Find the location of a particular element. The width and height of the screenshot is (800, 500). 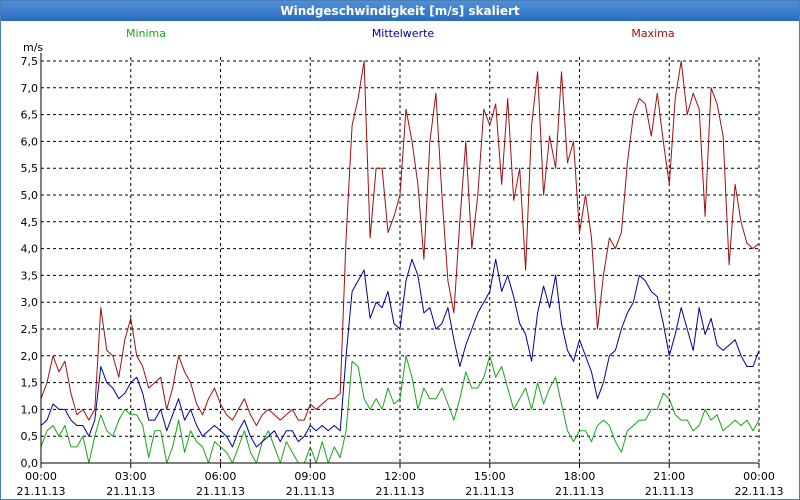

x-tick-time: 18:00 is located at coordinates (580, 476).